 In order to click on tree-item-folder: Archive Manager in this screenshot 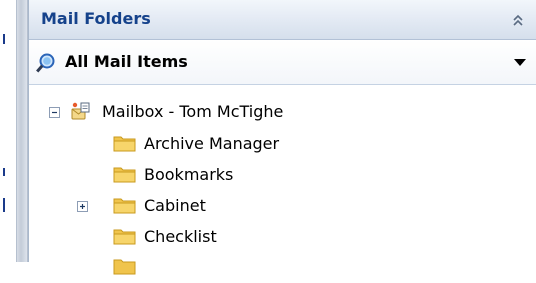, I will do `click(282, 145)`.